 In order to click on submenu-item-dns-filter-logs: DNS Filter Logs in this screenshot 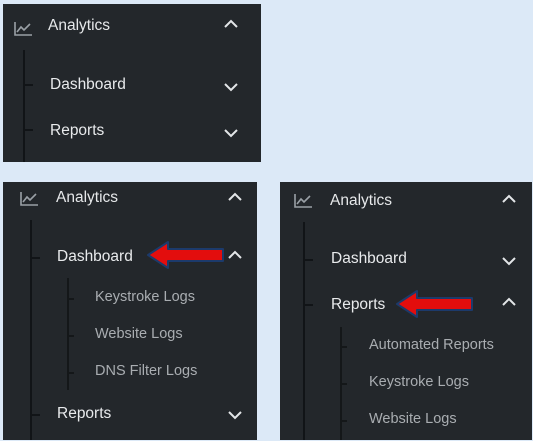, I will do `click(146, 371)`.